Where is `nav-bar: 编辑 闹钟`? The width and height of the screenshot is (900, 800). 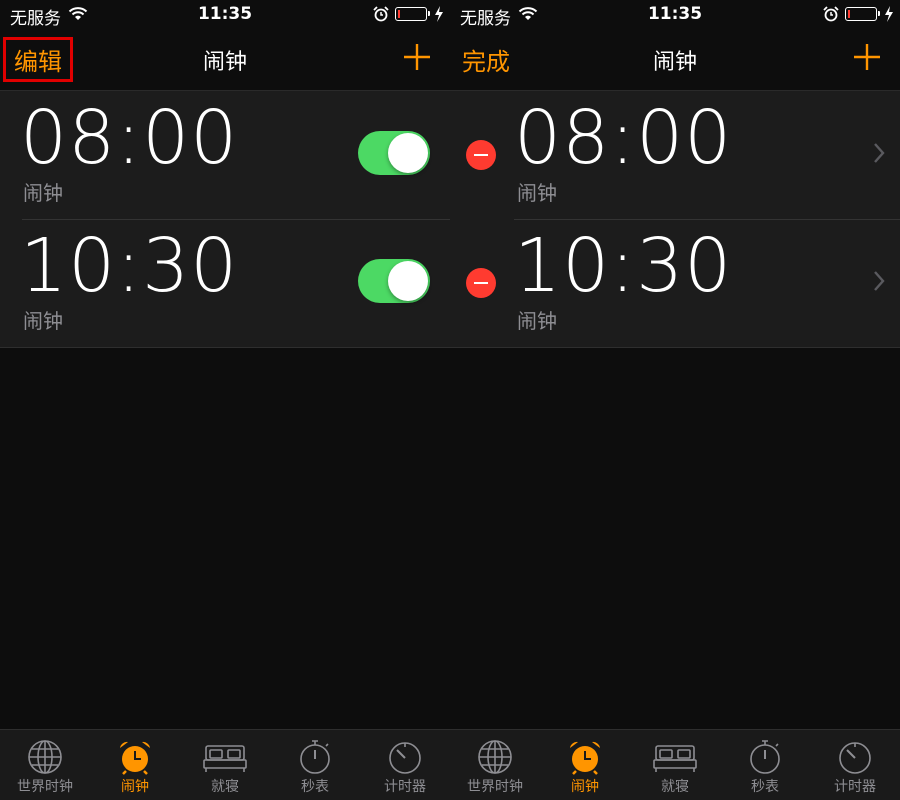
nav-bar: 编辑 闹钟 is located at coordinates (225, 60).